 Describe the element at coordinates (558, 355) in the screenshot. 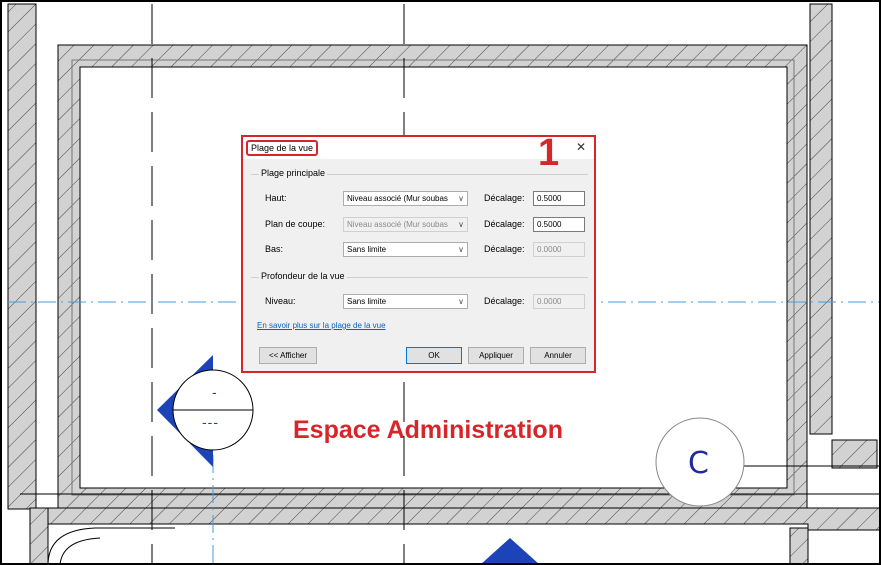

I see `cancel-button: Annuler` at that location.